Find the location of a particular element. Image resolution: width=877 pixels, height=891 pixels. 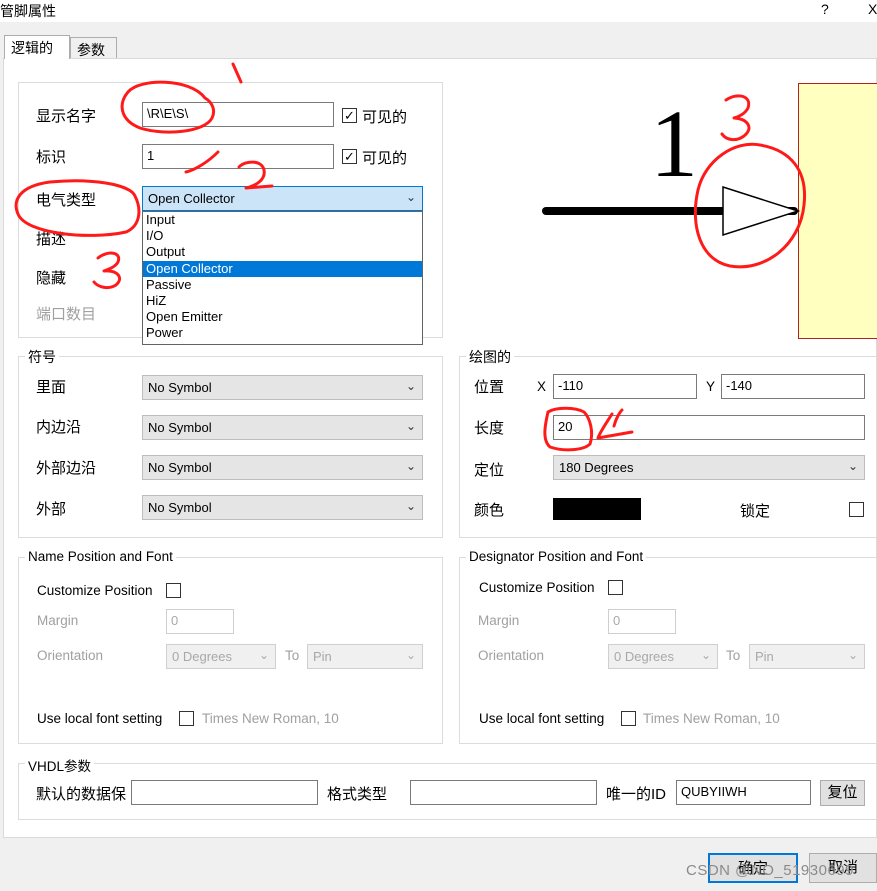

vhdl-group-title: VHDL参数 is located at coordinates (60, 765).